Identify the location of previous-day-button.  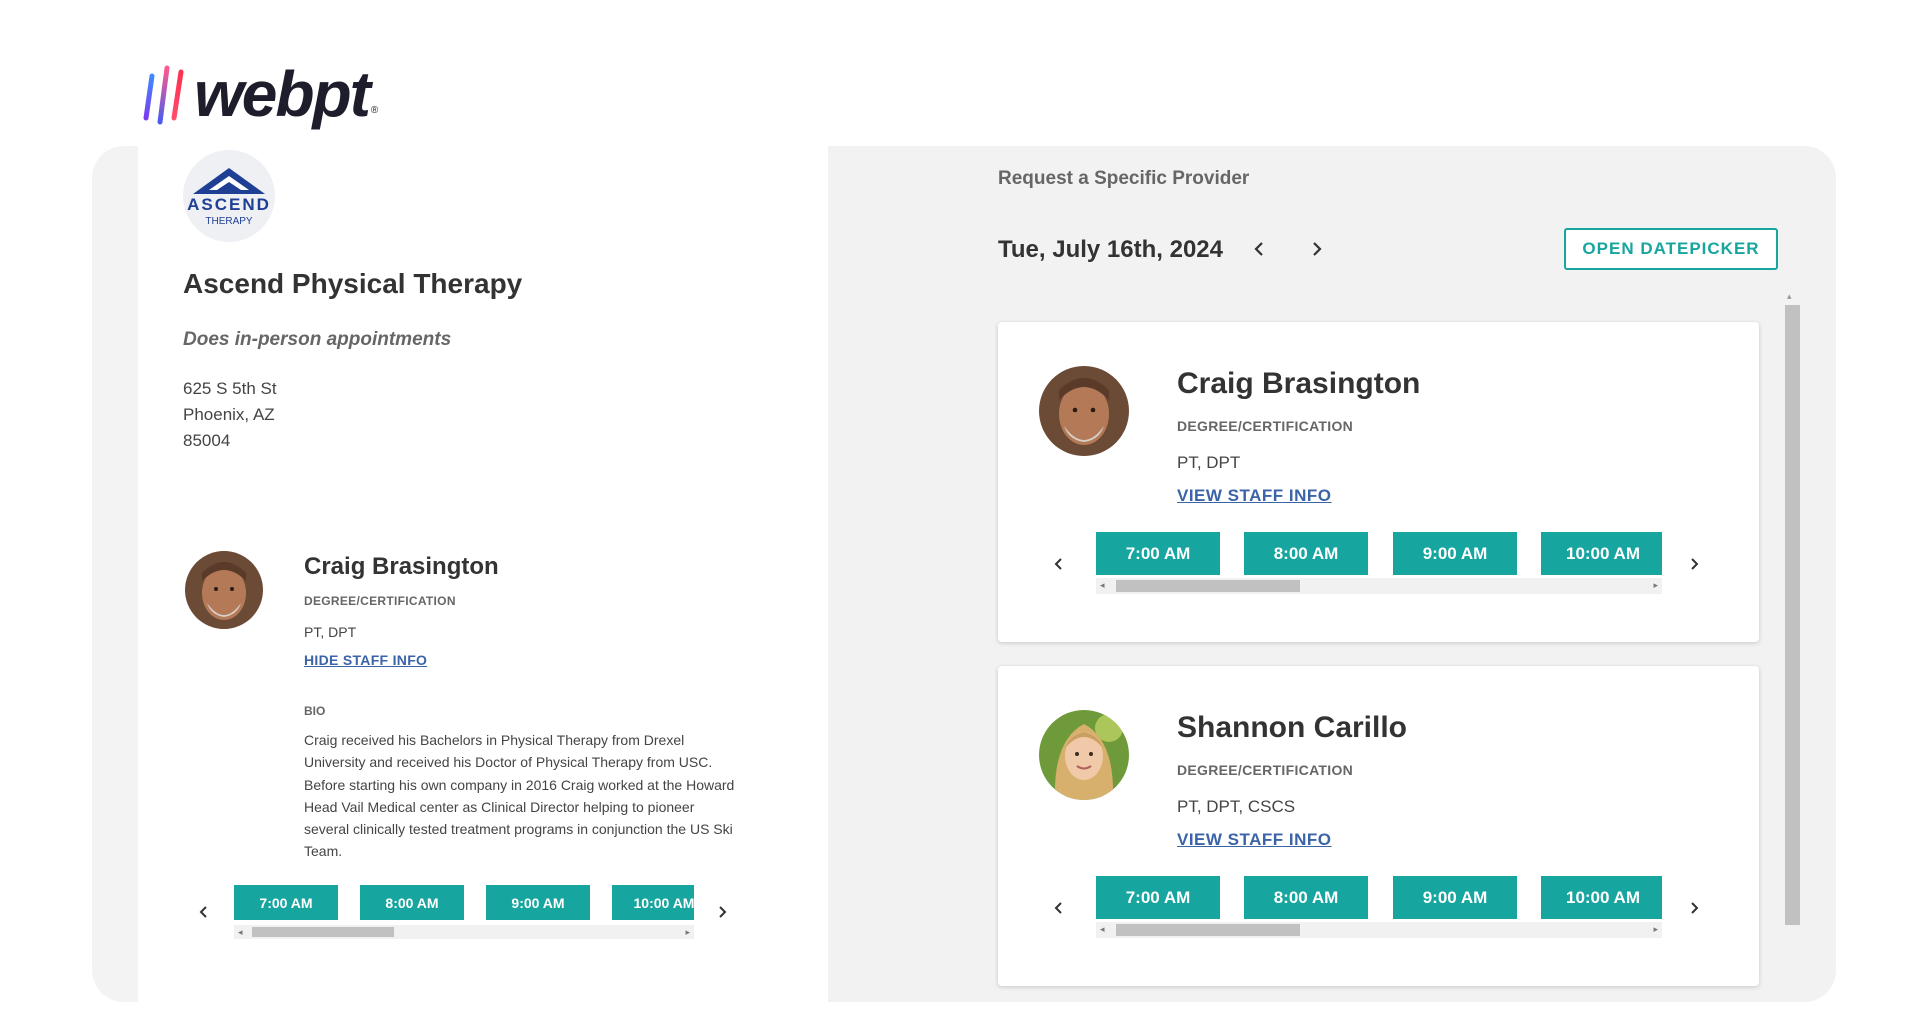
(1259, 249).